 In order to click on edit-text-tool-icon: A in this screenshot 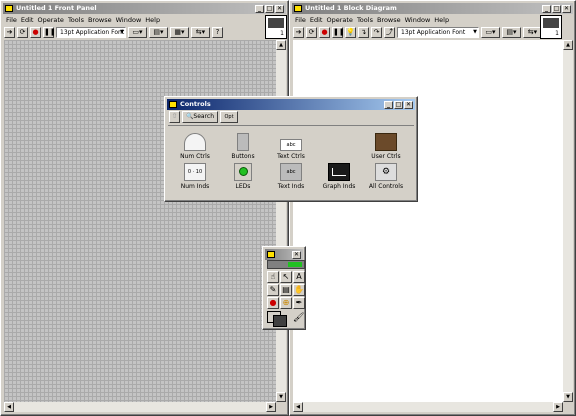, I will do `click(299, 277)`.